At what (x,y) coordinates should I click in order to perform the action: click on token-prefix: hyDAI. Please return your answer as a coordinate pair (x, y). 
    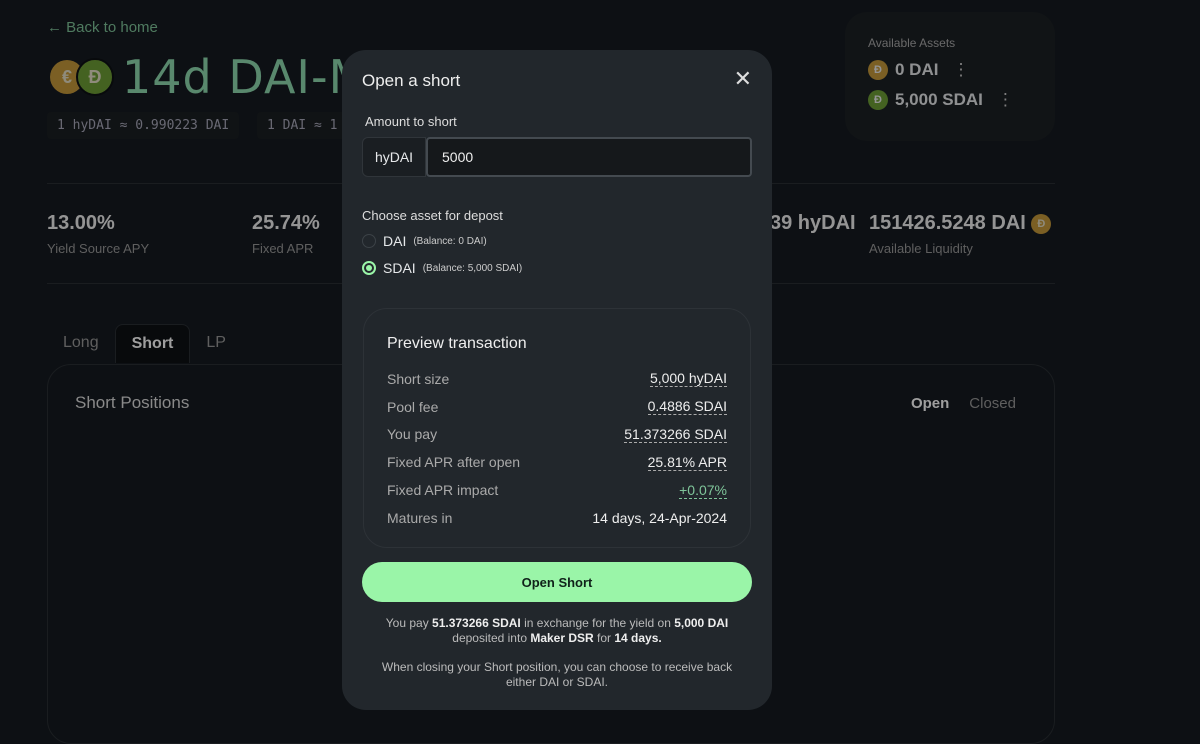
    Looking at the image, I should click on (394, 157).